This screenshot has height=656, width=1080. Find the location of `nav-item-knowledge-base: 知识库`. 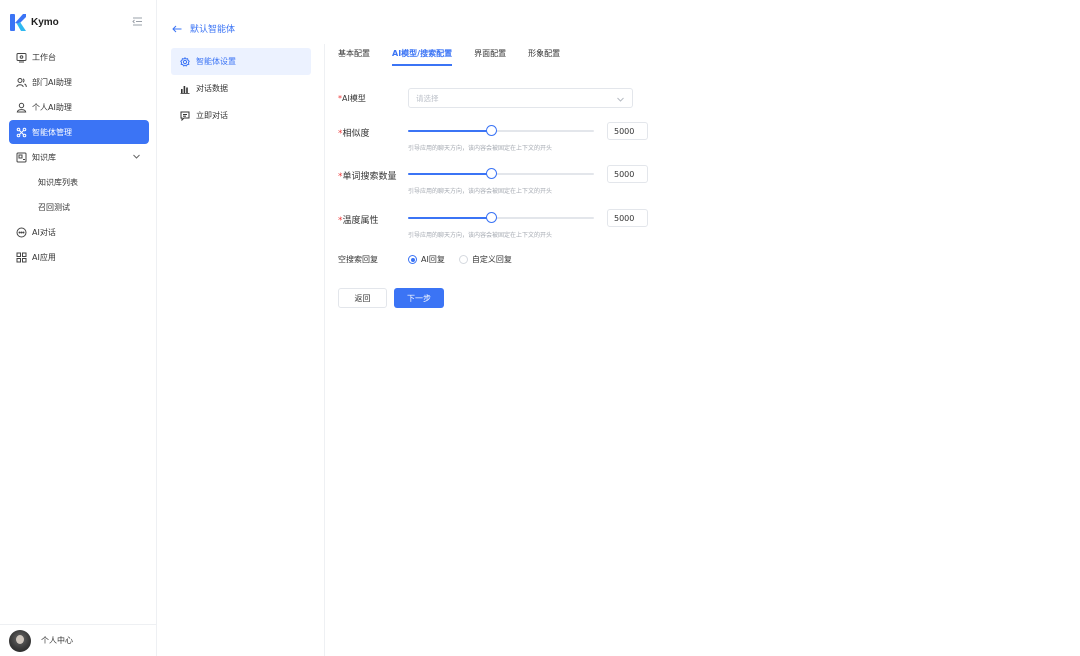

nav-item-knowledge-base: 知识库 is located at coordinates (79, 157).